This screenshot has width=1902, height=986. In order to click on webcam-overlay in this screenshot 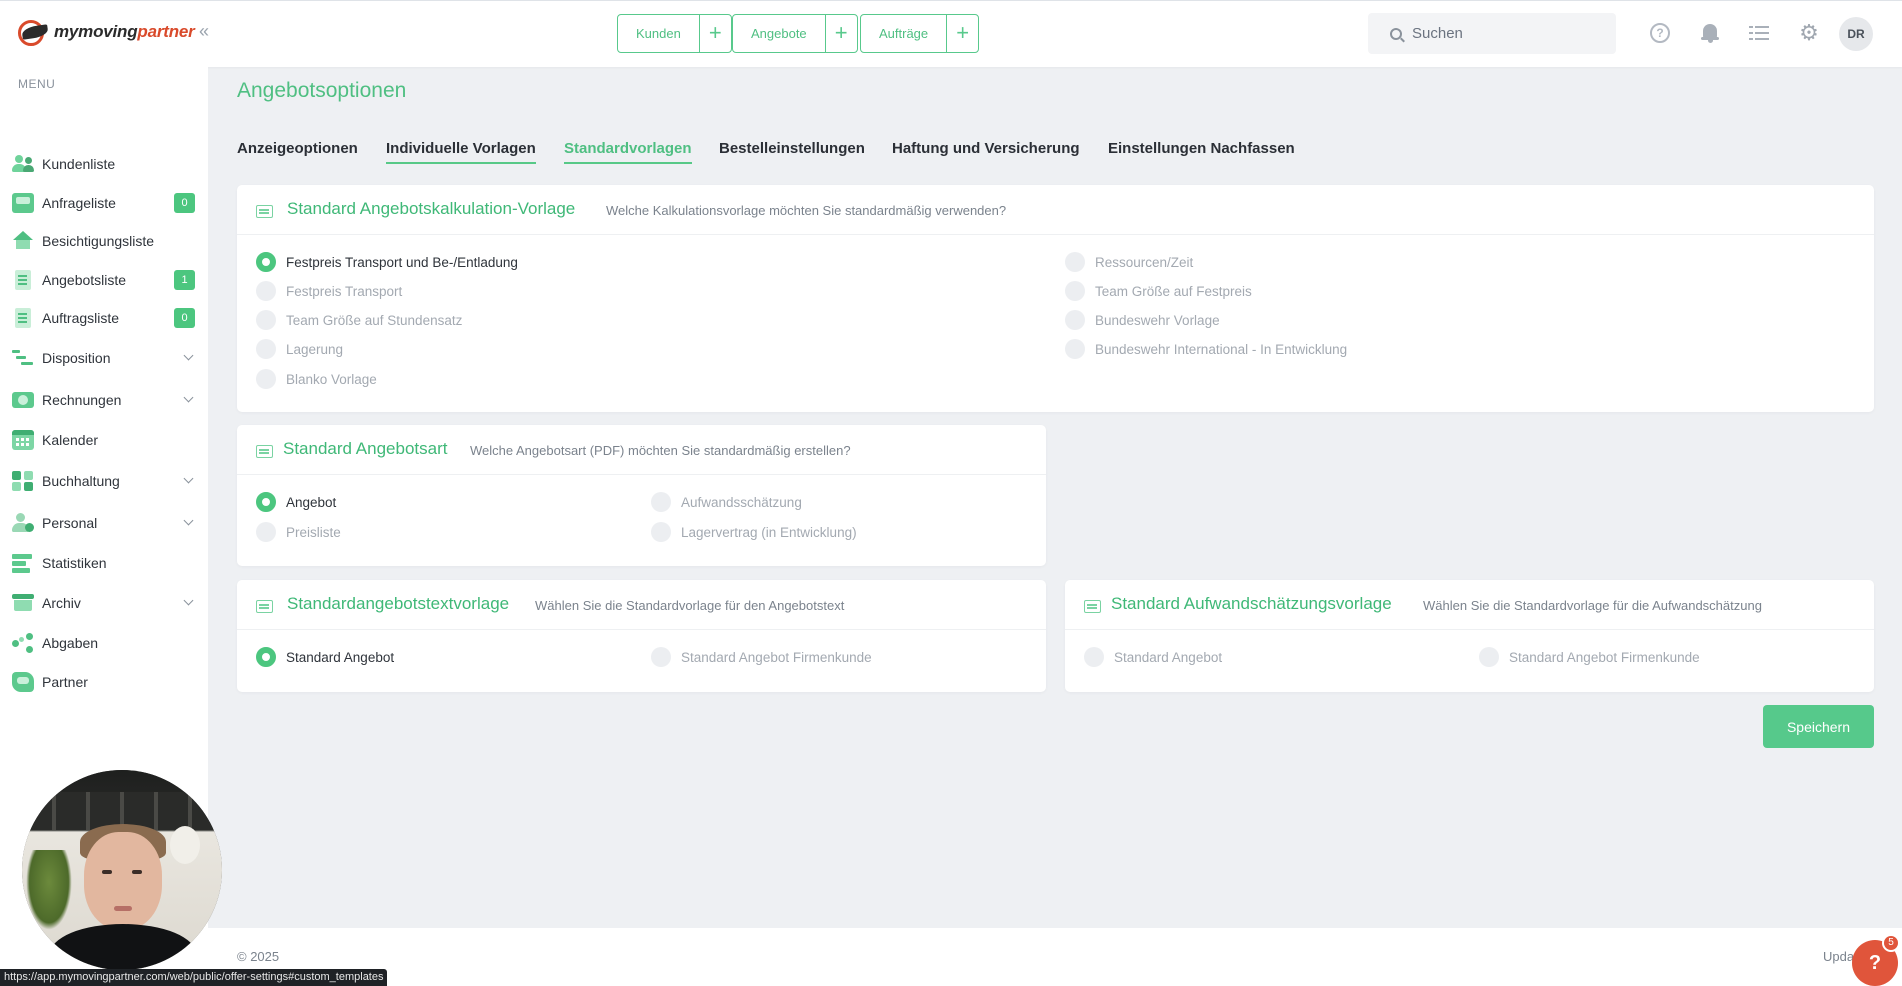, I will do `click(122, 870)`.